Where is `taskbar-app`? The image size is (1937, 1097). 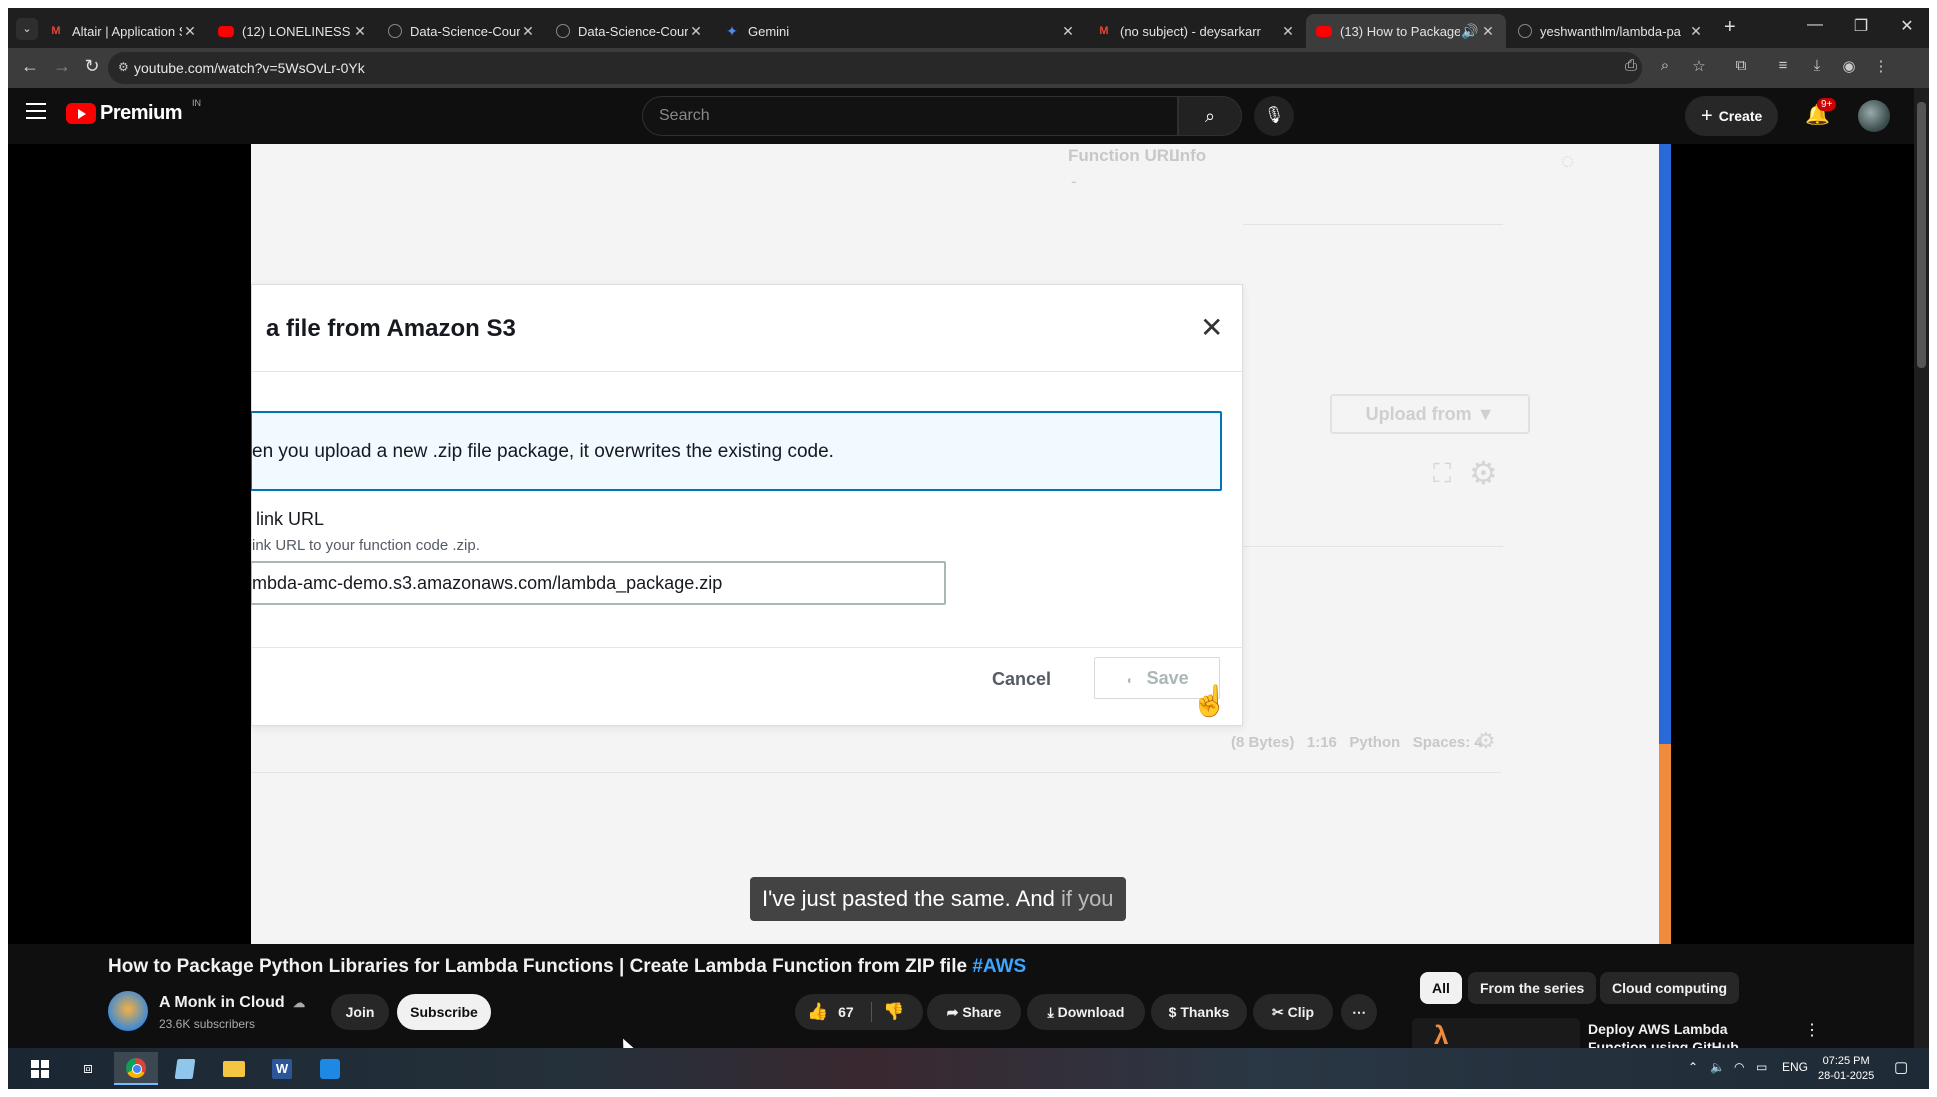 taskbar-app is located at coordinates (330, 1068).